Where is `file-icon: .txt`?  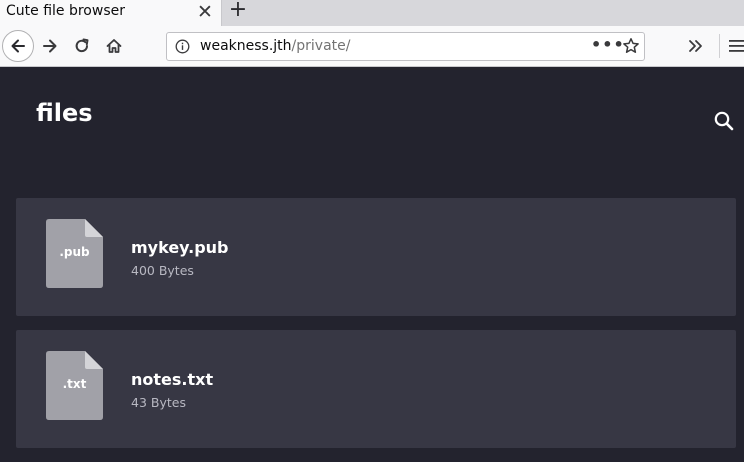 file-icon: .txt is located at coordinates (74, 385).